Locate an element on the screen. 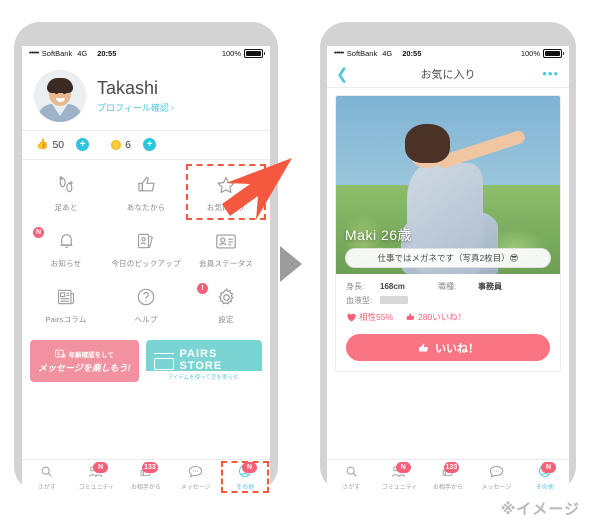 This screenshot has height=527, width=590. storefront-icon is located at coordinates (163, 361).